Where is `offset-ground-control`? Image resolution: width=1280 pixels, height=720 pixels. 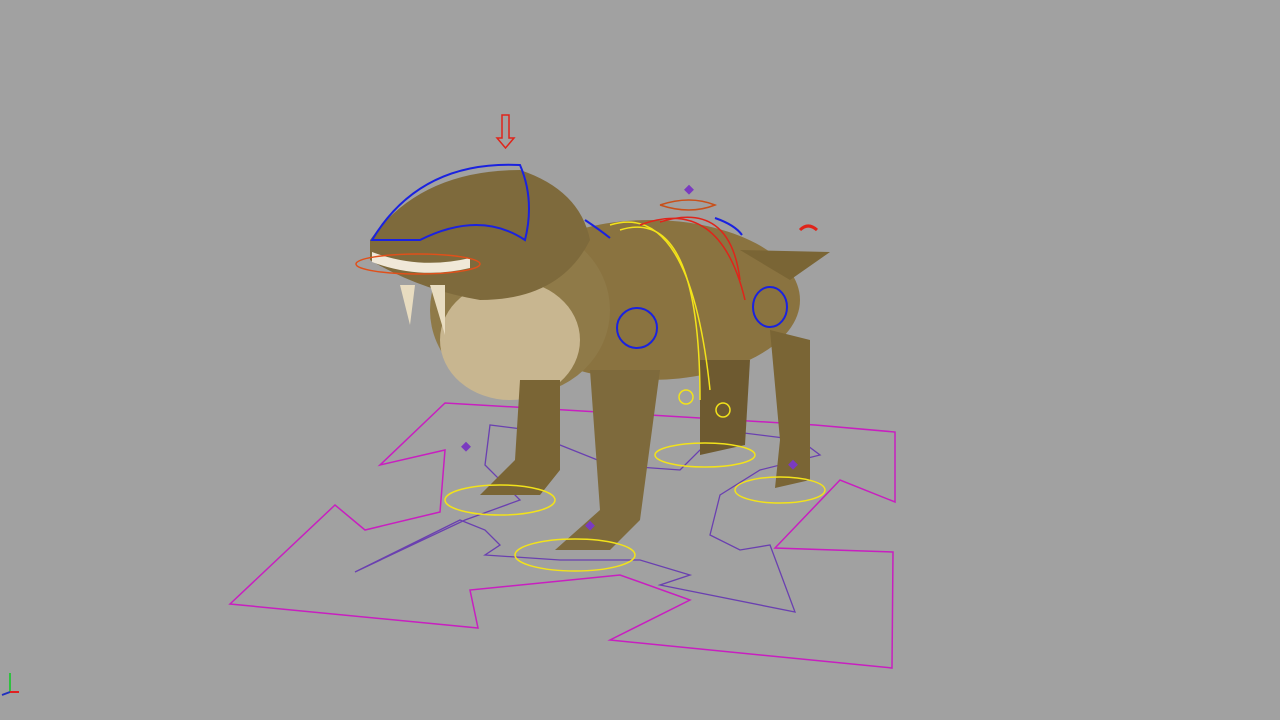
offset-ground-control is located at coordinates (588, 518).